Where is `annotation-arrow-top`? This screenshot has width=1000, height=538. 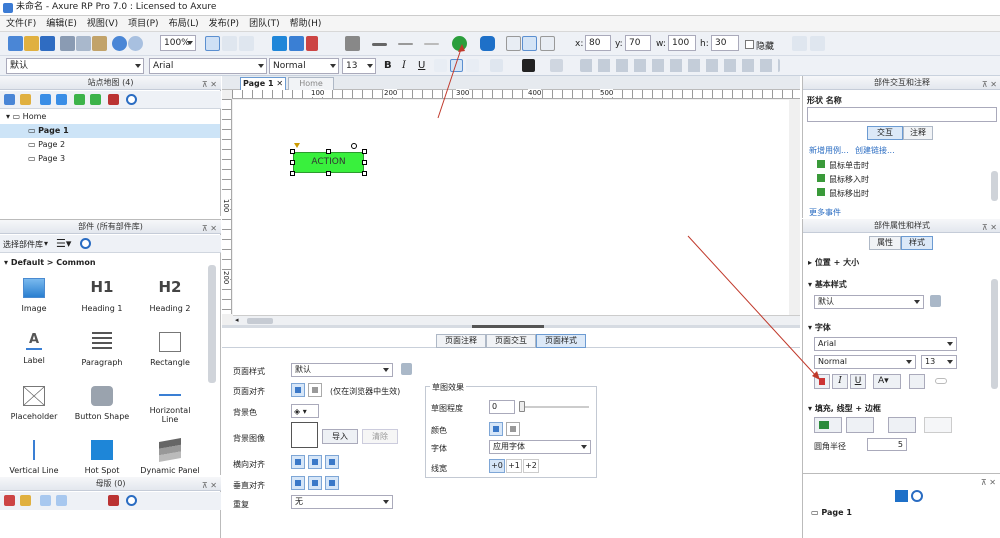
annotation-arrow-top is located at coordinates (450, 82).